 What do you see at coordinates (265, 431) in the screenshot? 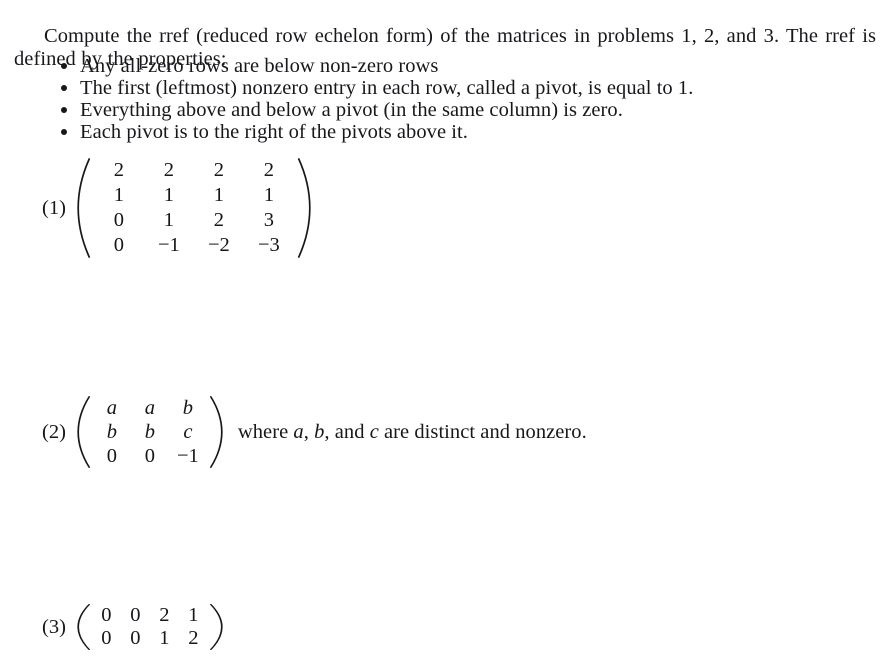
I see `note-prefix: where` at bounding box center [265, 431].